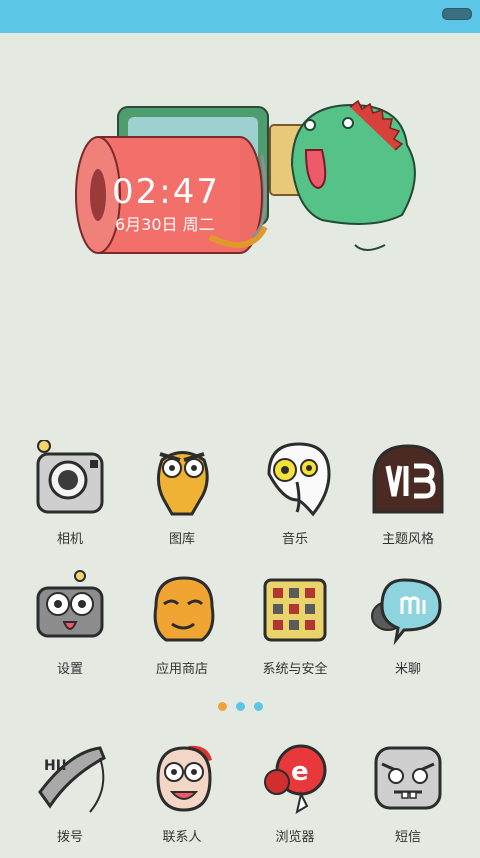  I want to click on app-store-icon, so click(184, 609).